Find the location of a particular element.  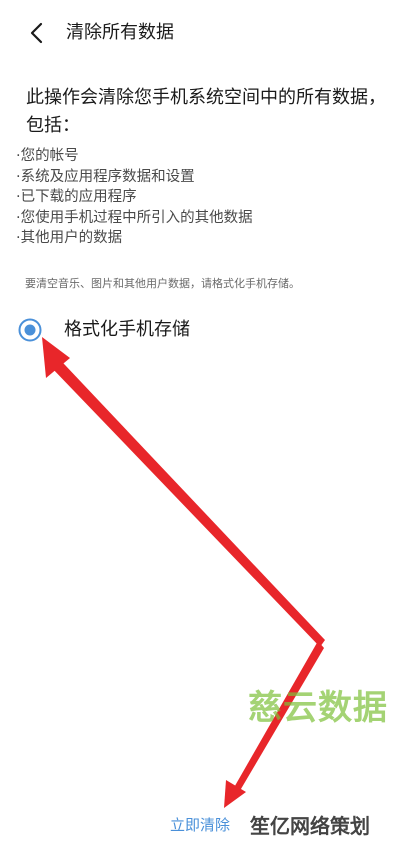

radio-selected-icon is located at coordinates (30, 330).